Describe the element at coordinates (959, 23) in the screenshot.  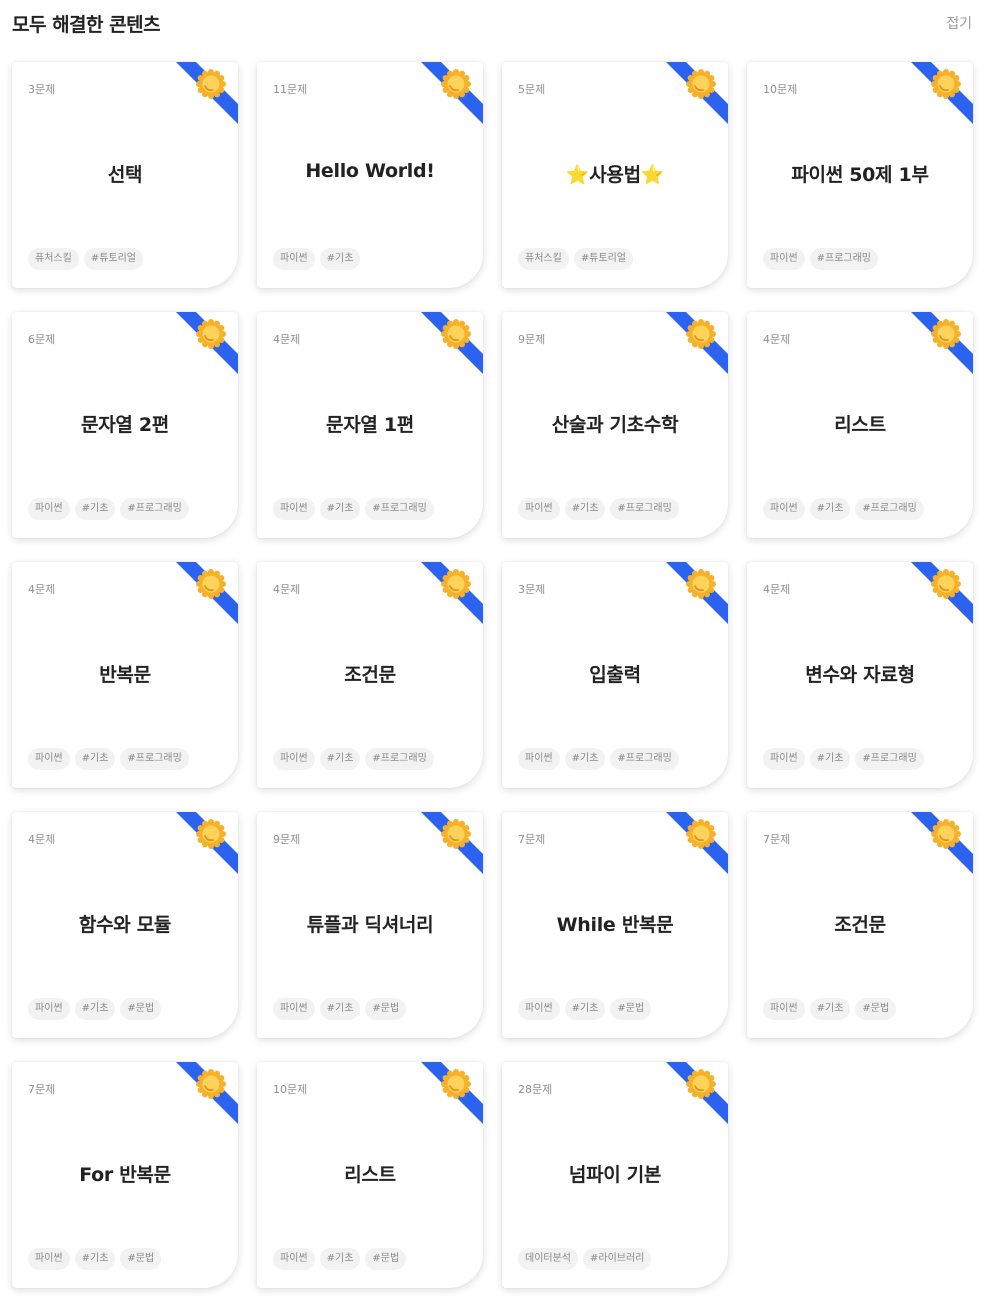
I see `collapse-button: 접기` at that location.